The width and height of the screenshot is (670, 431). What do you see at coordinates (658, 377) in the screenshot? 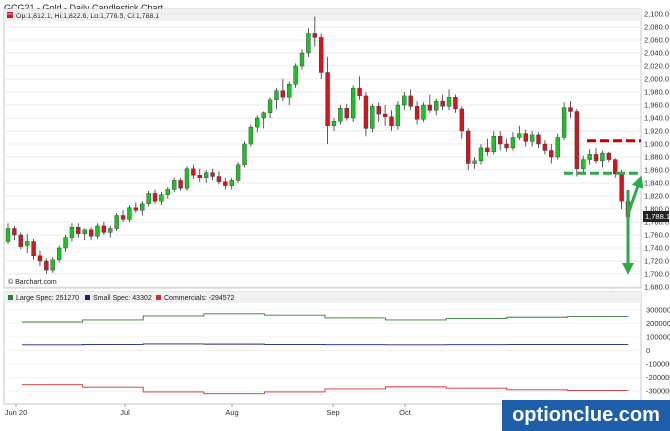
I see `cot-tick-label: -200000` at bounding box center [658, 377].